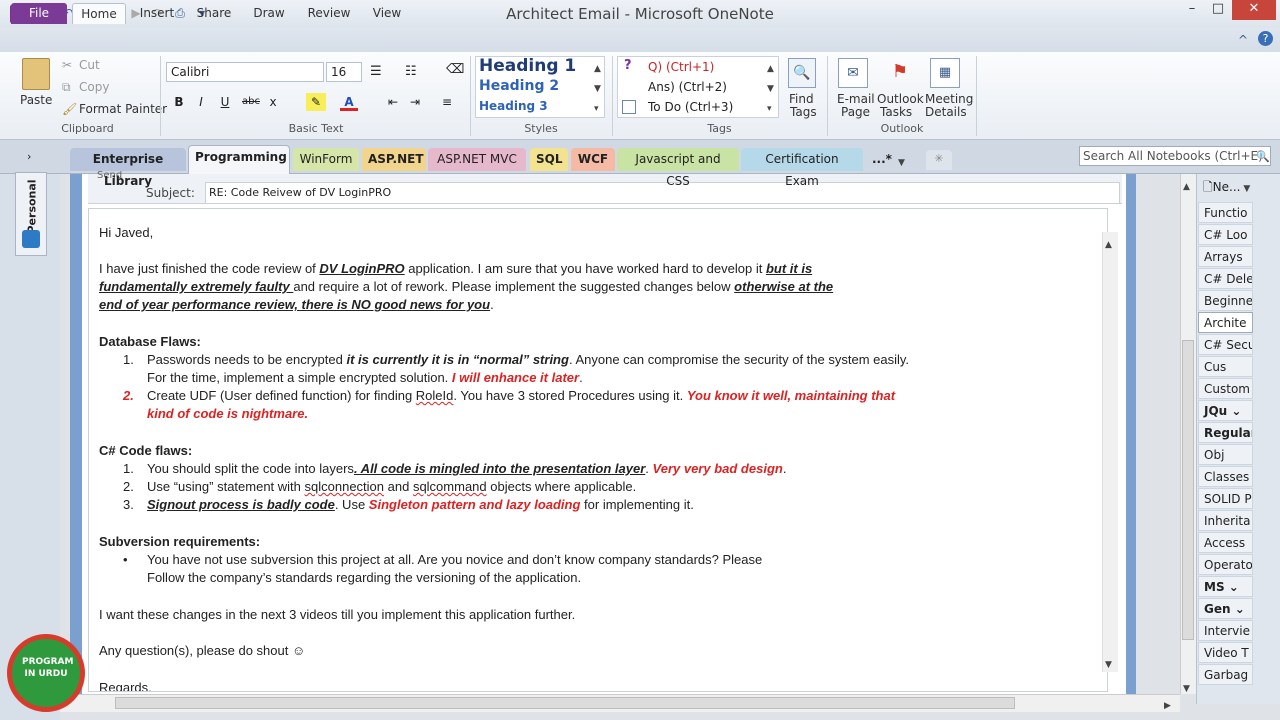 The image size is (1280, 720). What do you see at coordinates (1225, 234) in the screenshot?
I see `page-list-item: C# Loo` at bounding box center [1225, 234].